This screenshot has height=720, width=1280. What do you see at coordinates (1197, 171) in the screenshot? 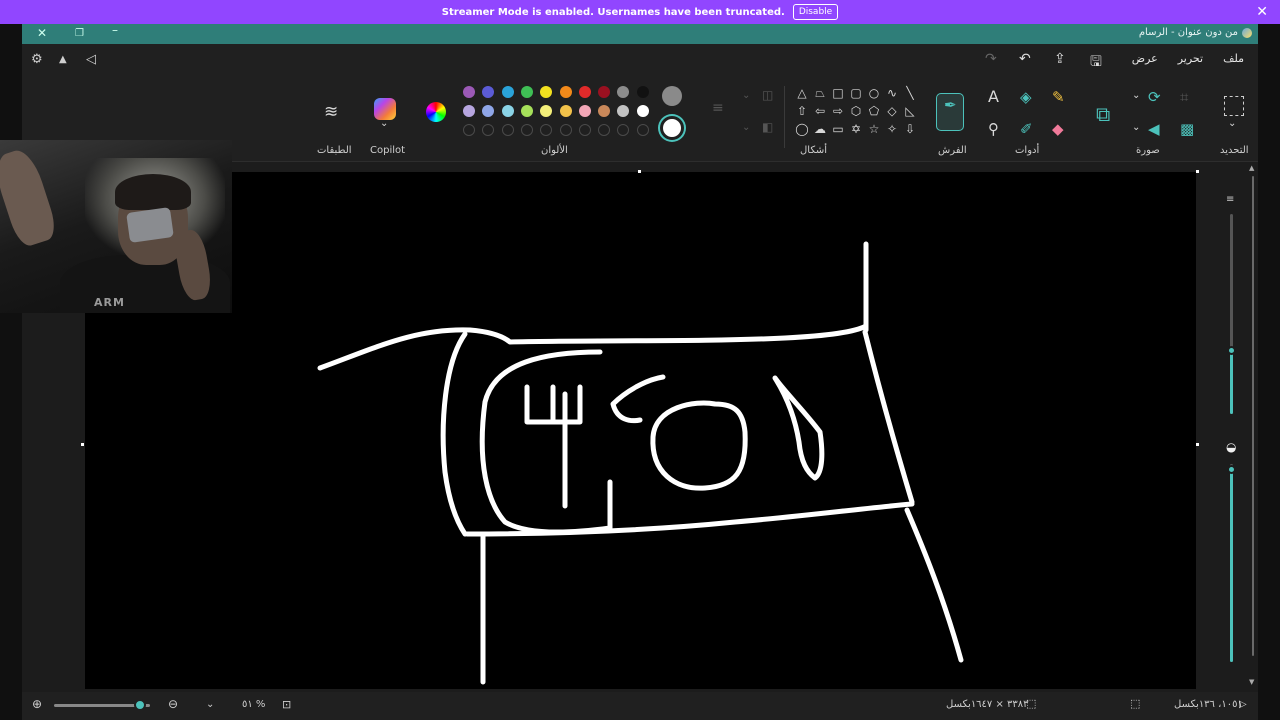
I see `resize-handle-top-right` at bounding box center [1197, 171].